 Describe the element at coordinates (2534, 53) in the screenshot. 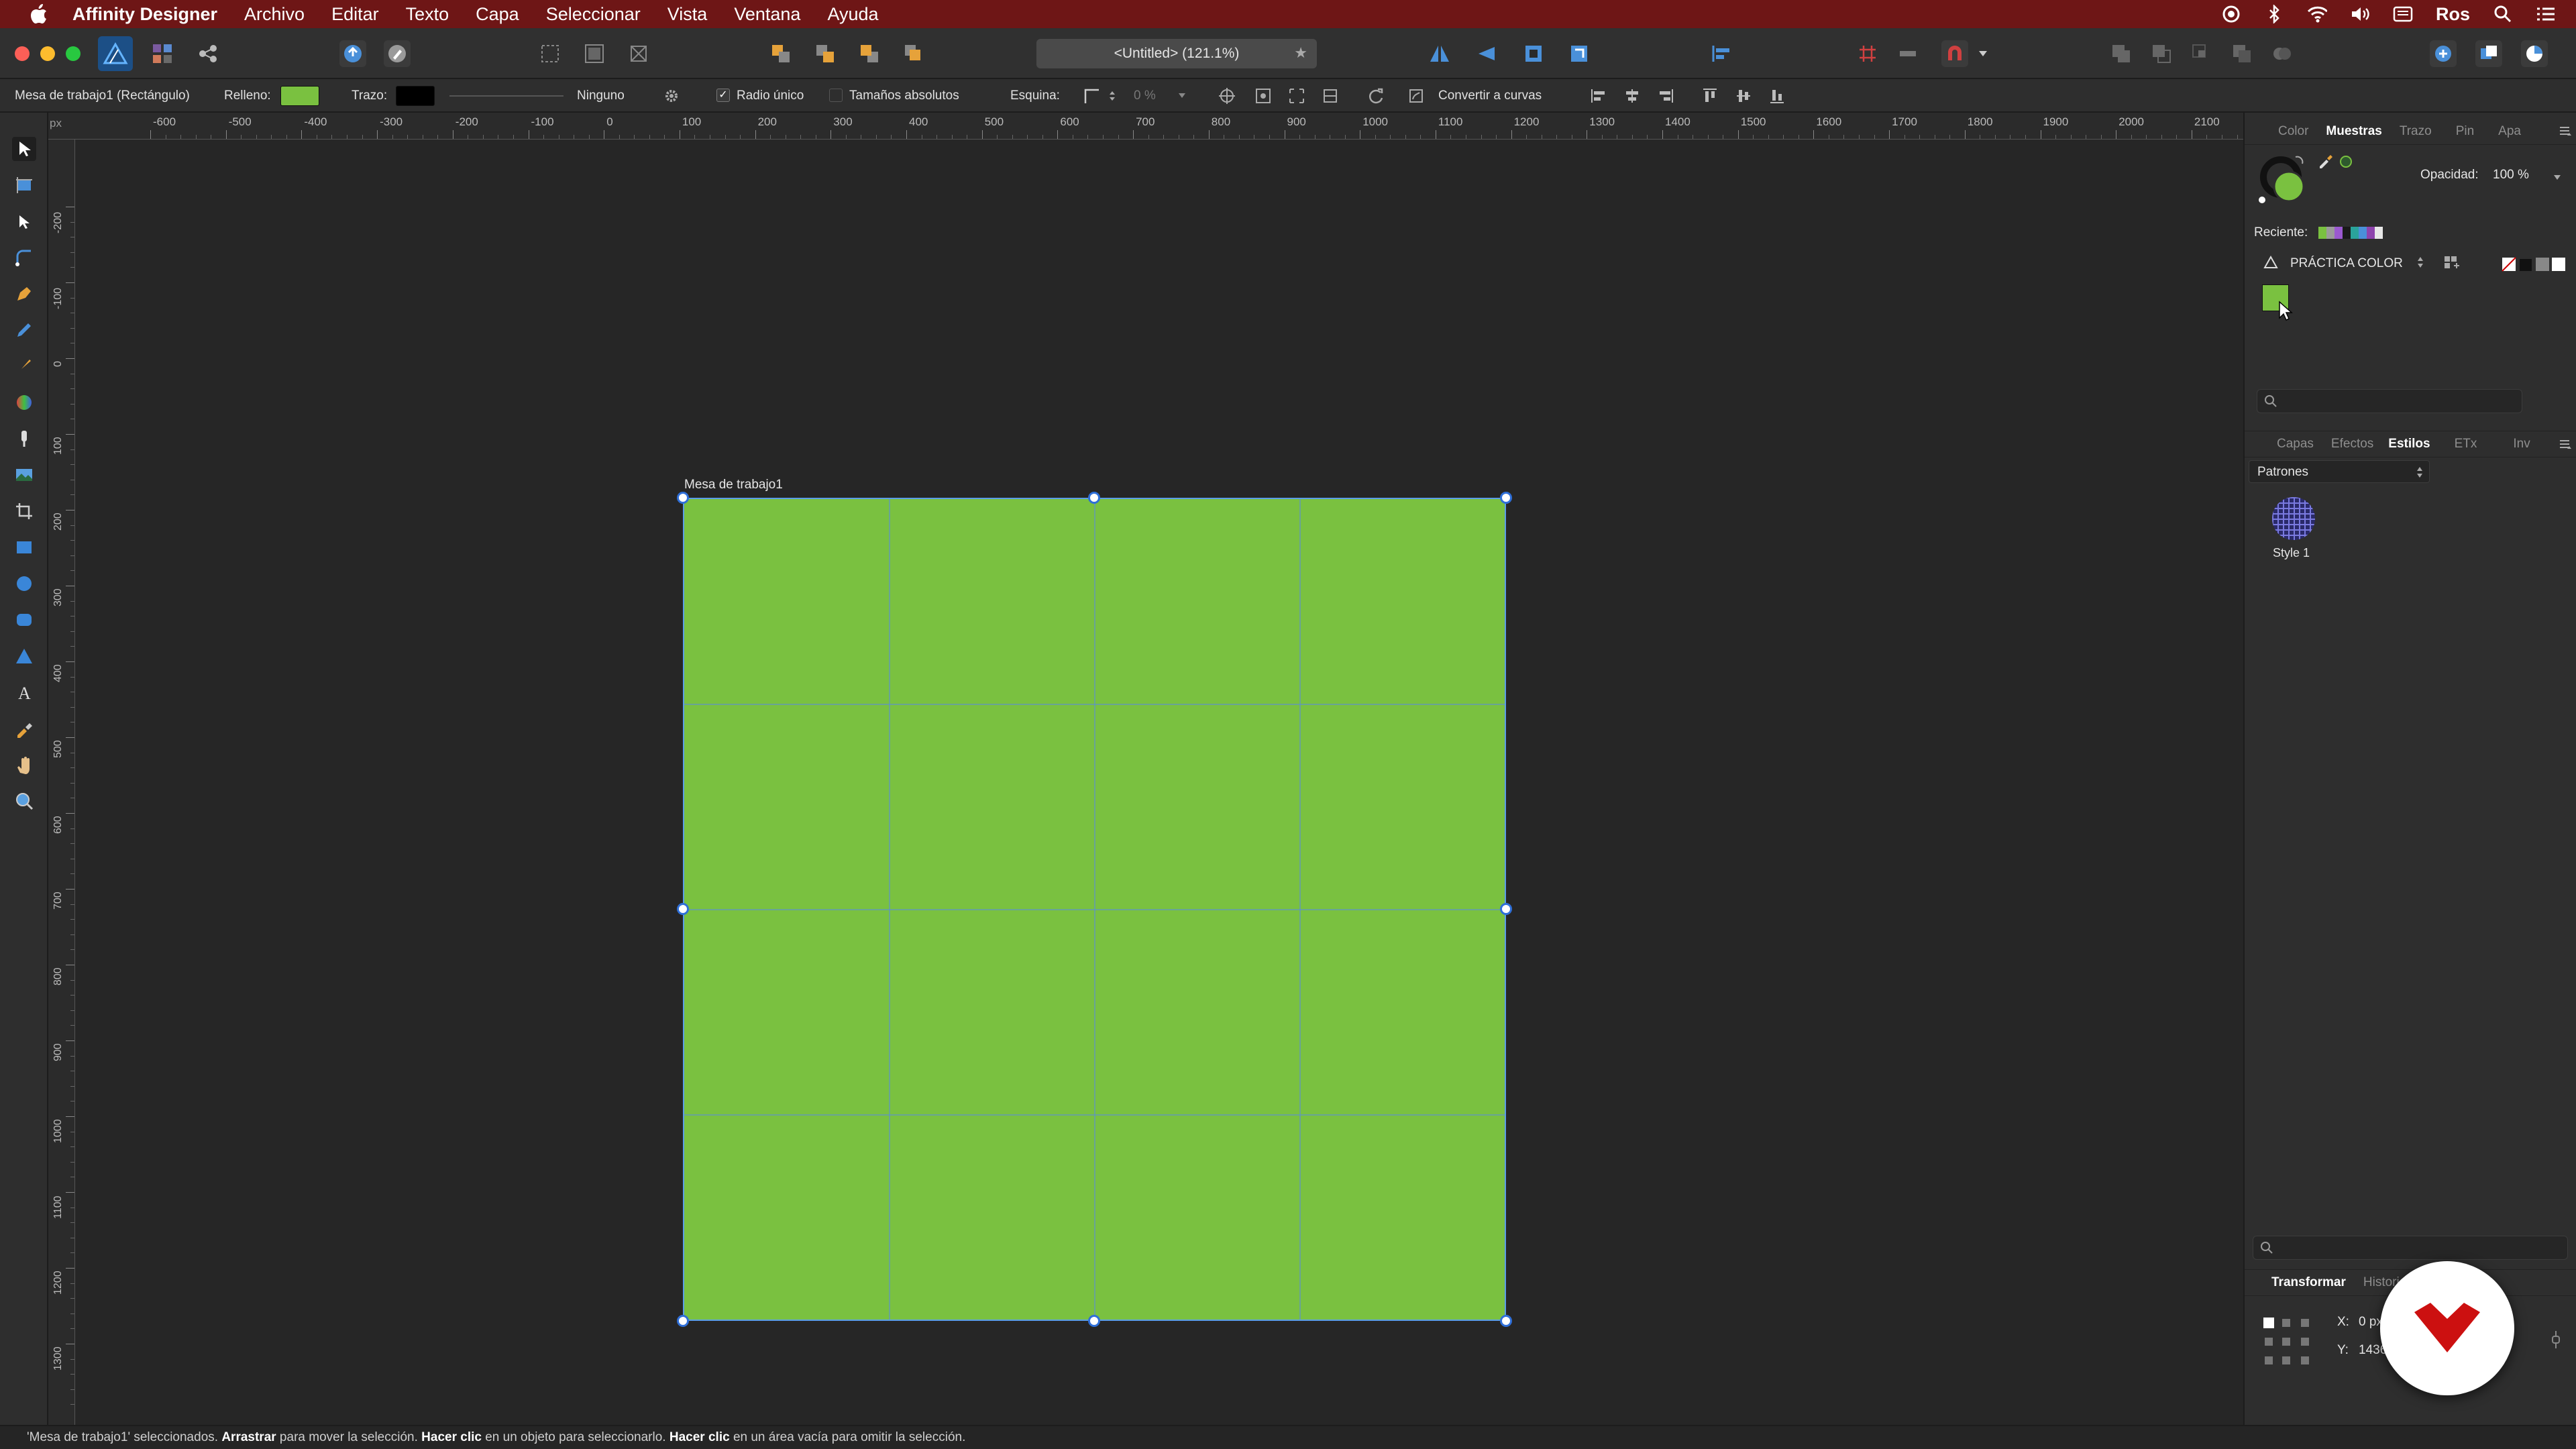

I see `insert-top-icon` at that location.